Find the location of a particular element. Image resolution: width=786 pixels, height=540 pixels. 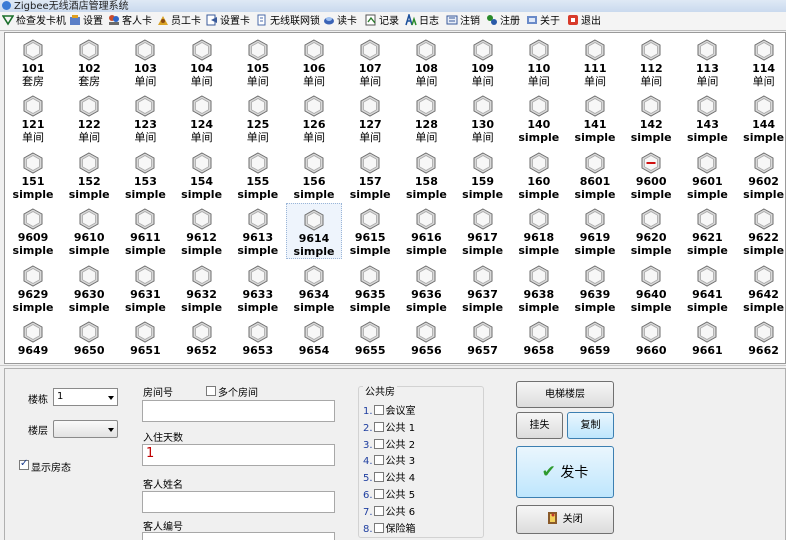

public-room-item: 6. 公共 5 is located at coordinates (389, 493).